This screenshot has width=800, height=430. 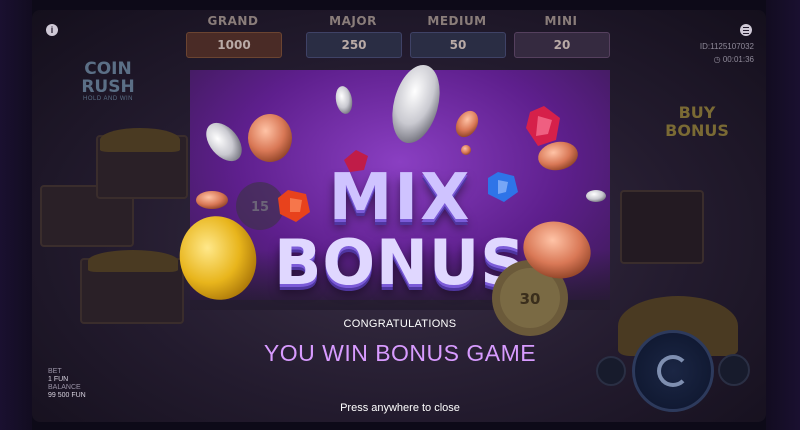 I want to click on blue-gem, so click(x=503, y=187).